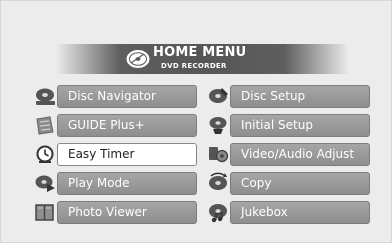  What do you see at coordinates (112, 96) in the screenshot?
I see `menu-item-label: Disc Navigator` at bounding box center [112, 96].